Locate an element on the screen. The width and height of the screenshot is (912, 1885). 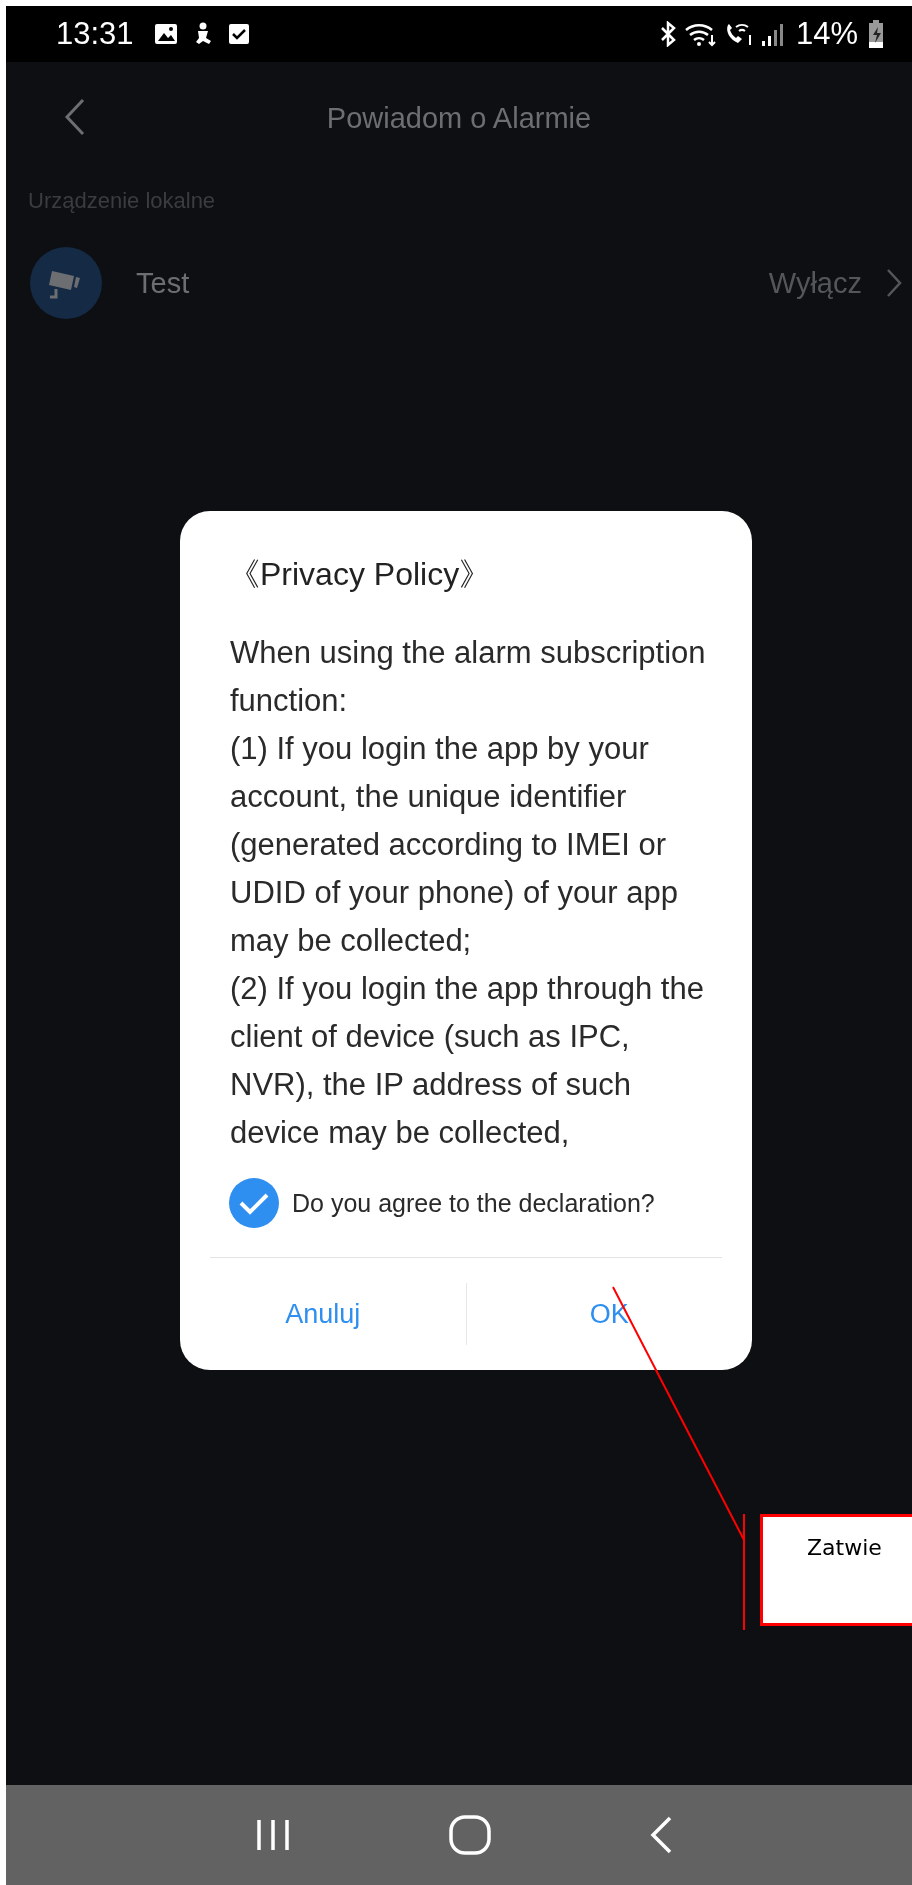
battery-charging-icon is located at coordinates (876, 34).